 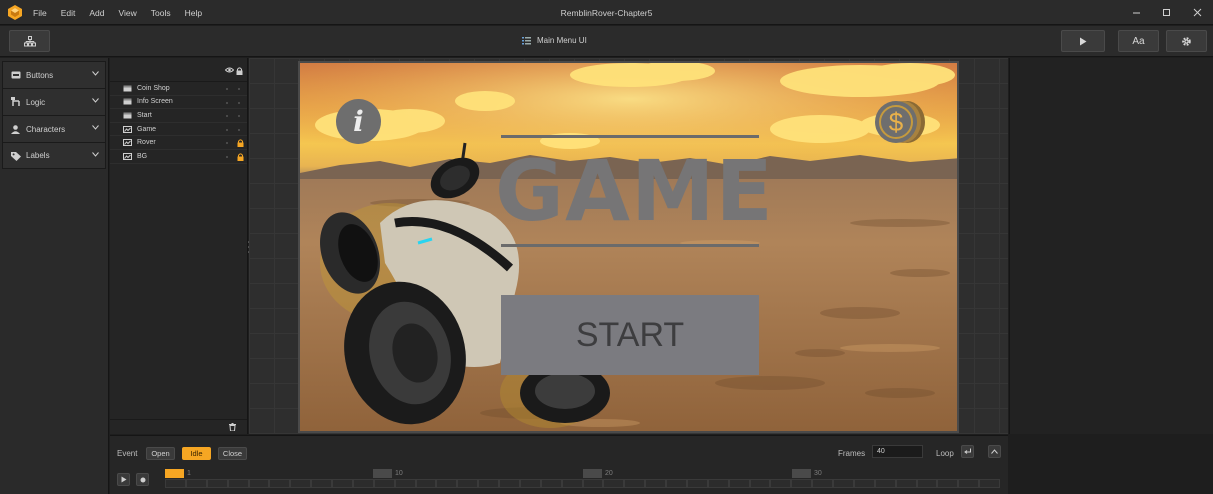 I want to click on menu-tools: Tools, so click(x=161, y=13).